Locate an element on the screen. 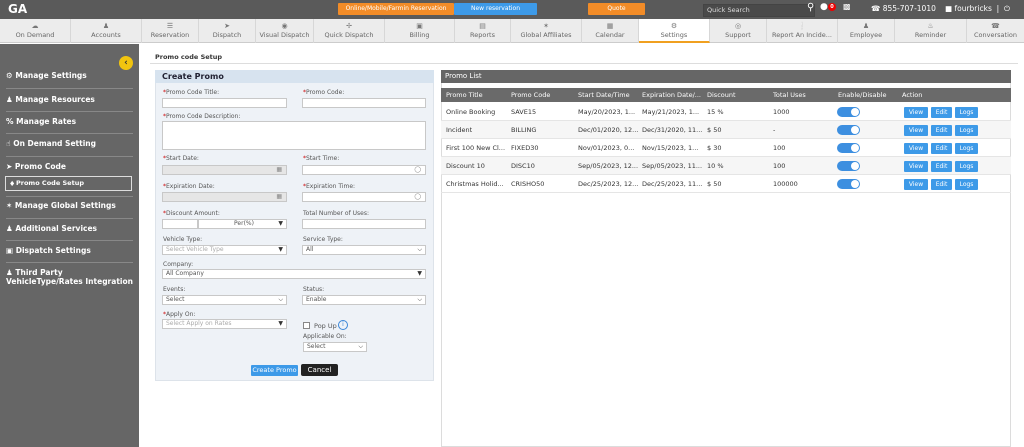  nav-employee: ♟ Employee is located at coordinates (866, 31).